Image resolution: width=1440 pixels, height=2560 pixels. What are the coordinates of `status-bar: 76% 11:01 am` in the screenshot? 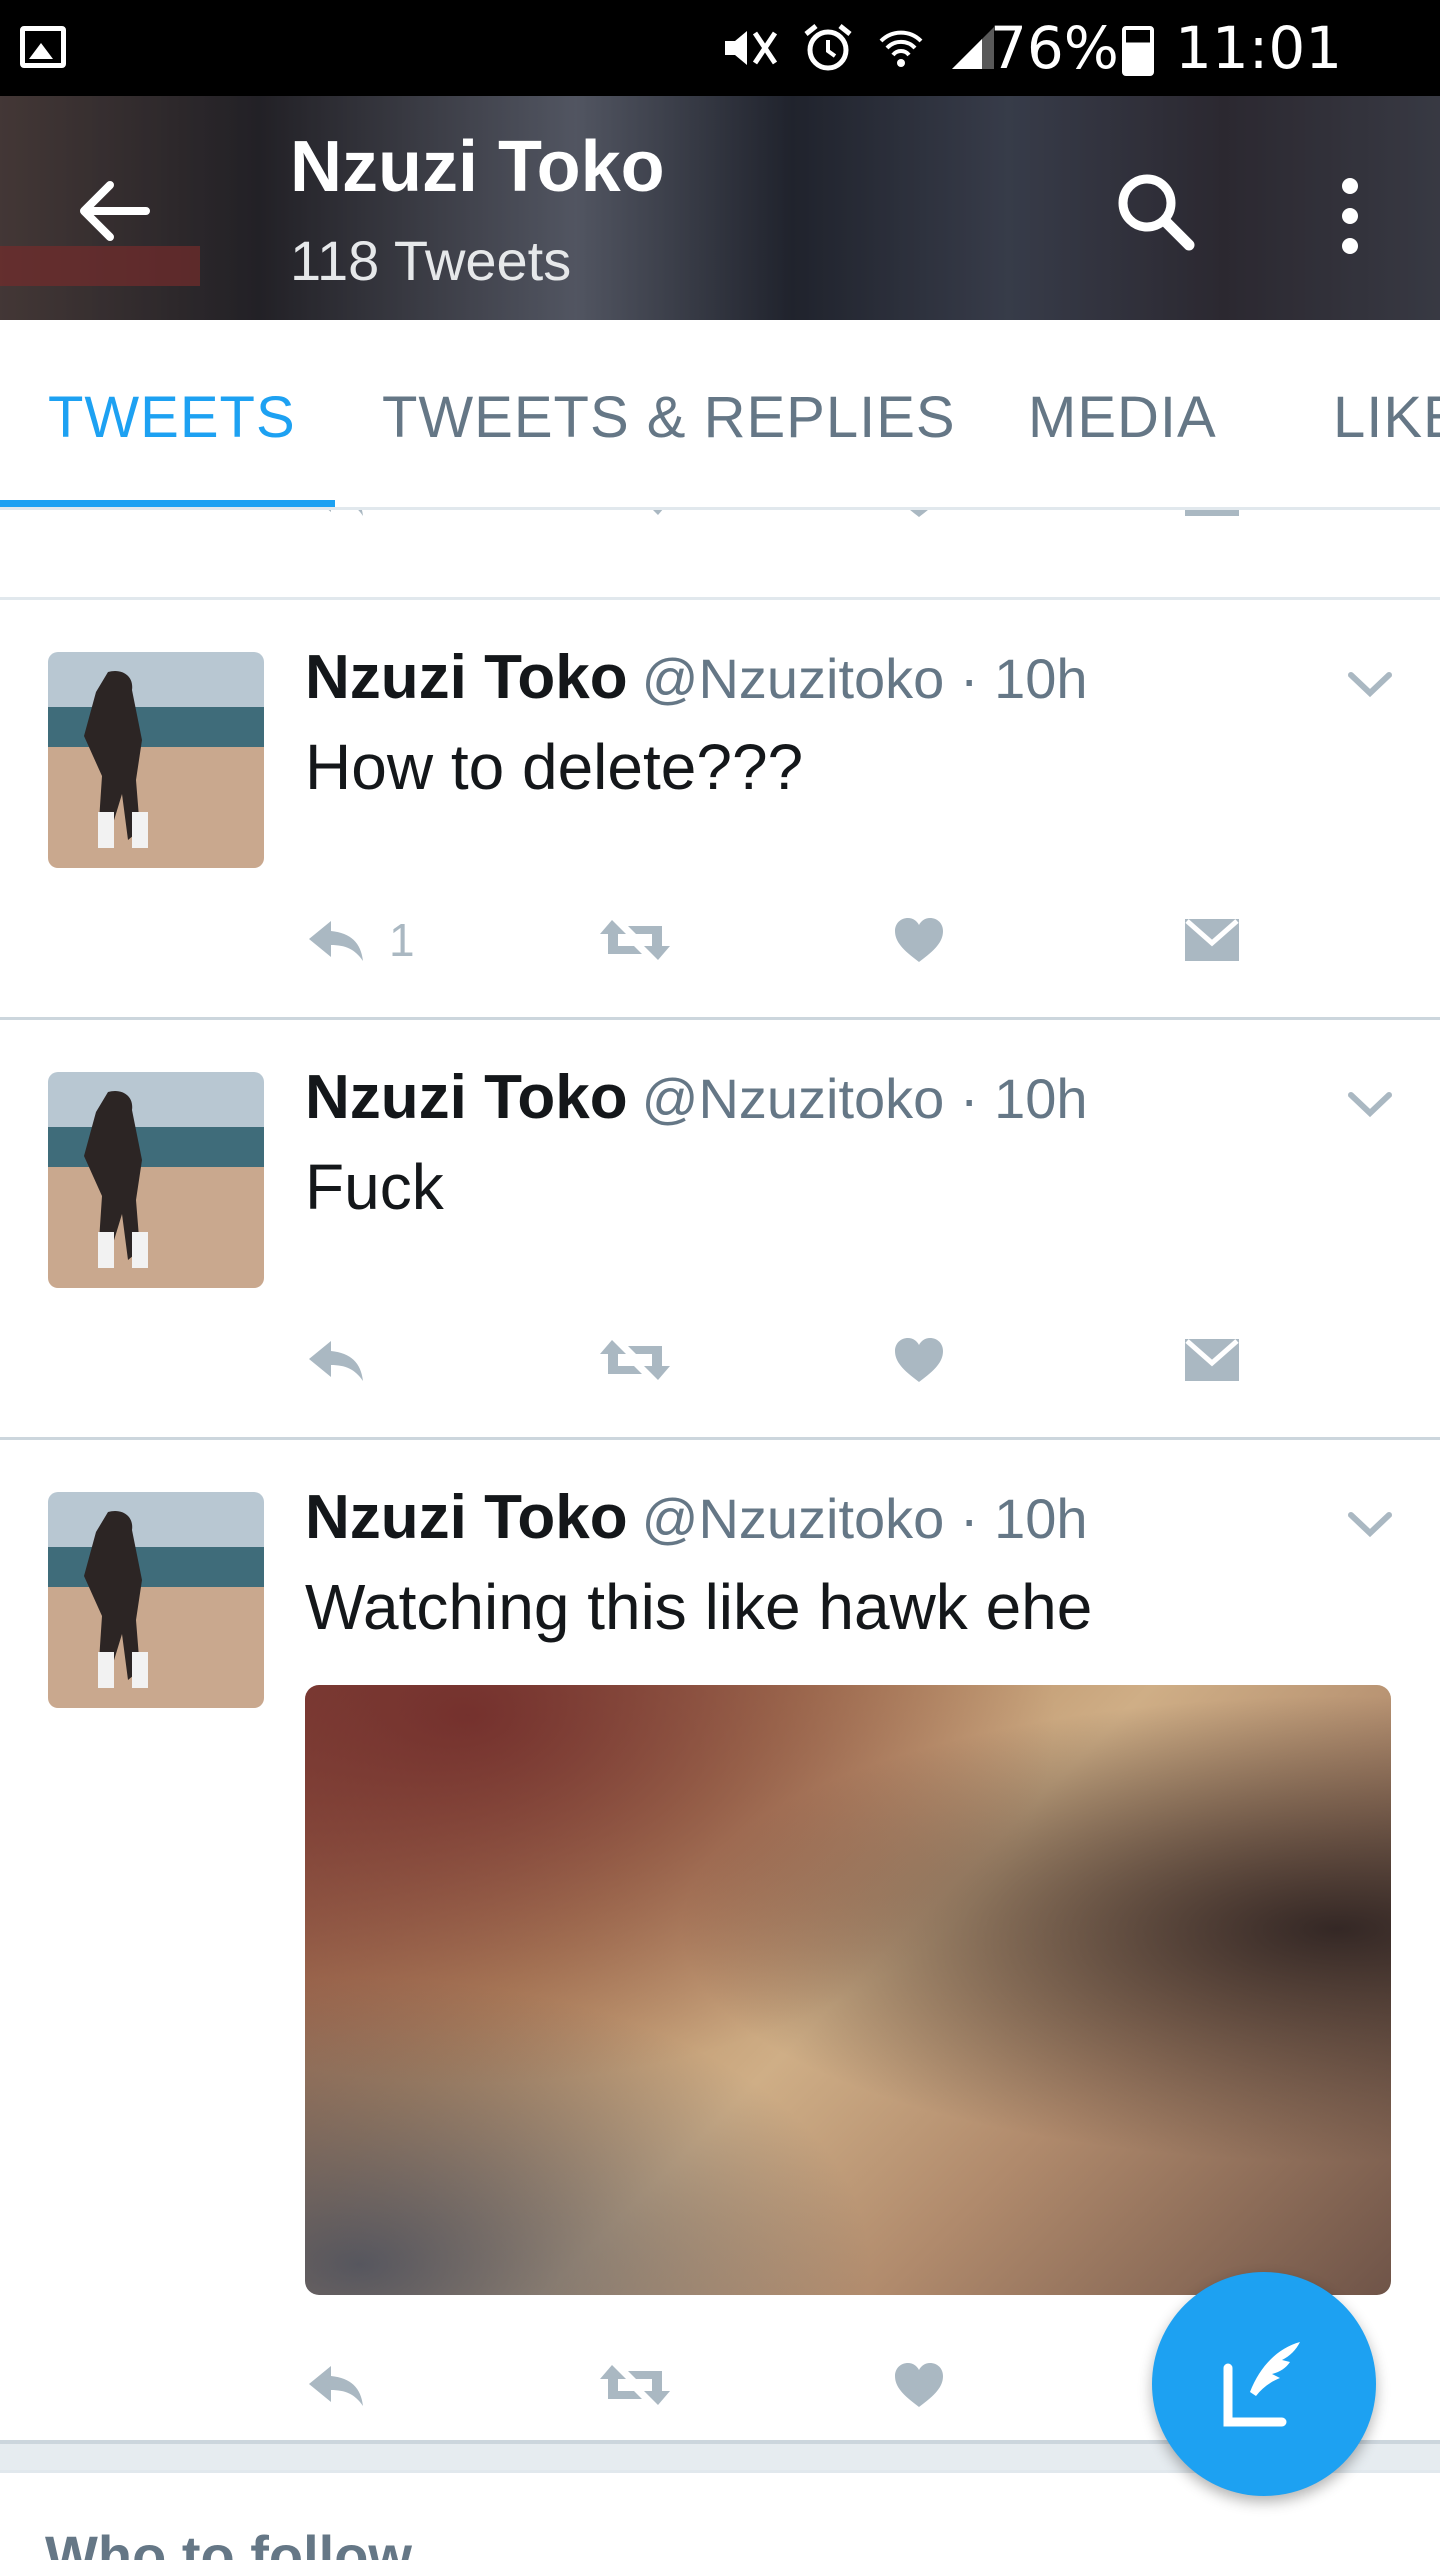 It's located at (720, 75).